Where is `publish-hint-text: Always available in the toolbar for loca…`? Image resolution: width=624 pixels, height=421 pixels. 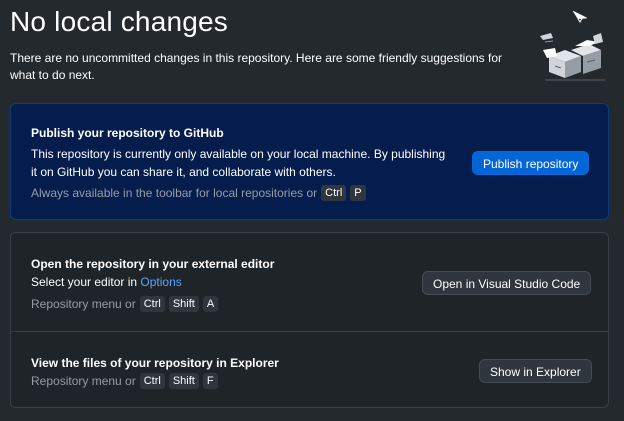 publish-hint-text: Always available in the toolbar for loca… is located at coordinates (174, 193).